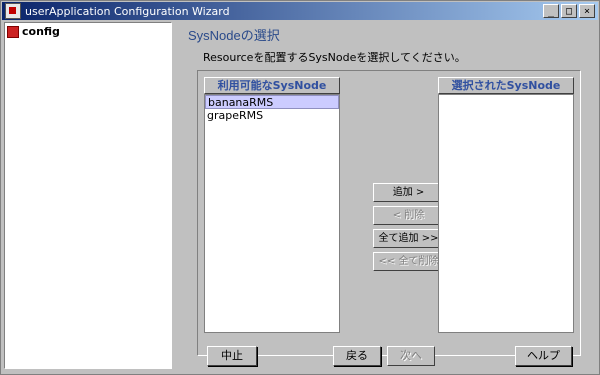  Describe the element at coordinates (551, 11) in the screenshot. I see `minimize-button: _` at that location.